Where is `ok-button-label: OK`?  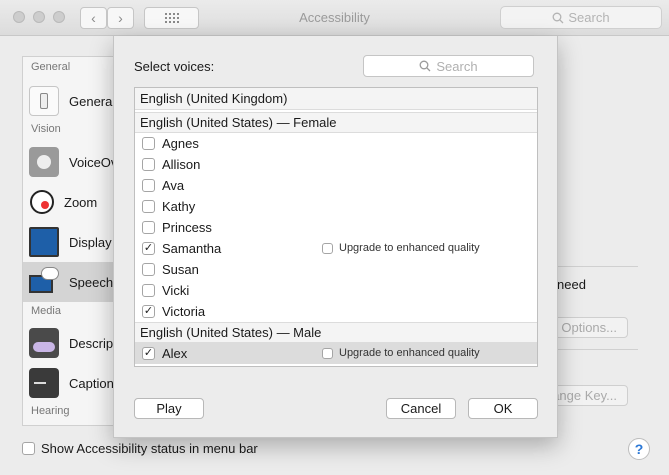 ok-button-label: OK is located at coordinates (503, 408).